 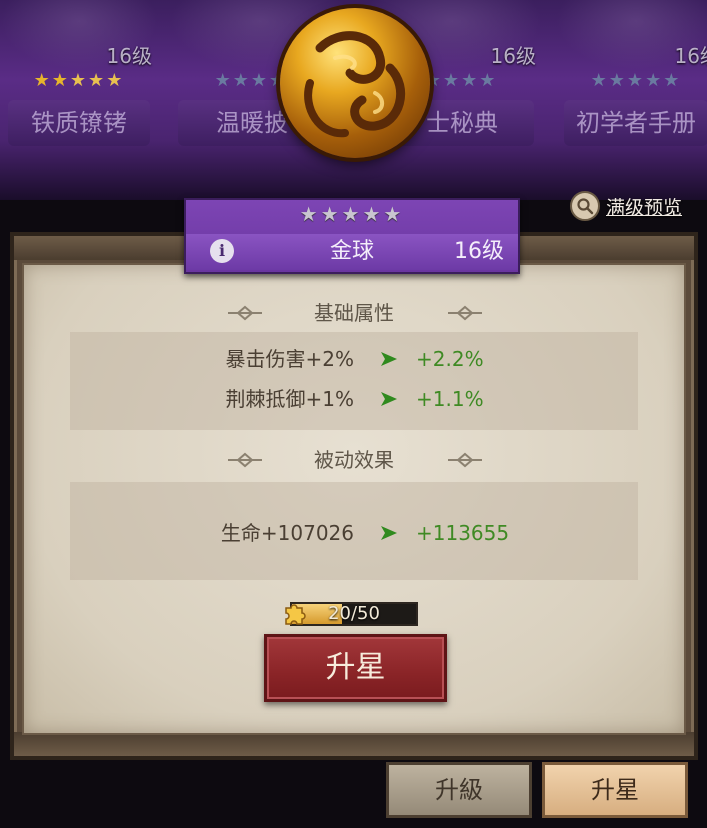 I want to click on stat-current: 生命+107026, so click(x=287, y=533).